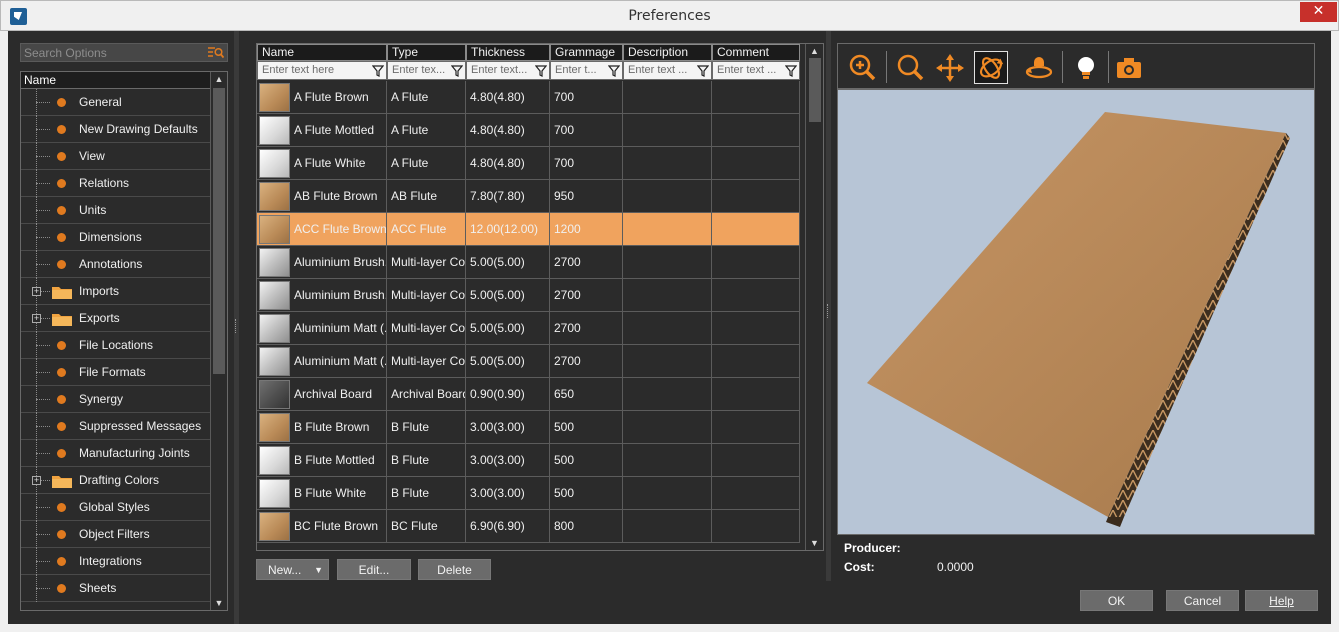  What do you see at coordinates (950, 68) in the screenshot?
I see `pan-icon` at bounding box center [950, 68].